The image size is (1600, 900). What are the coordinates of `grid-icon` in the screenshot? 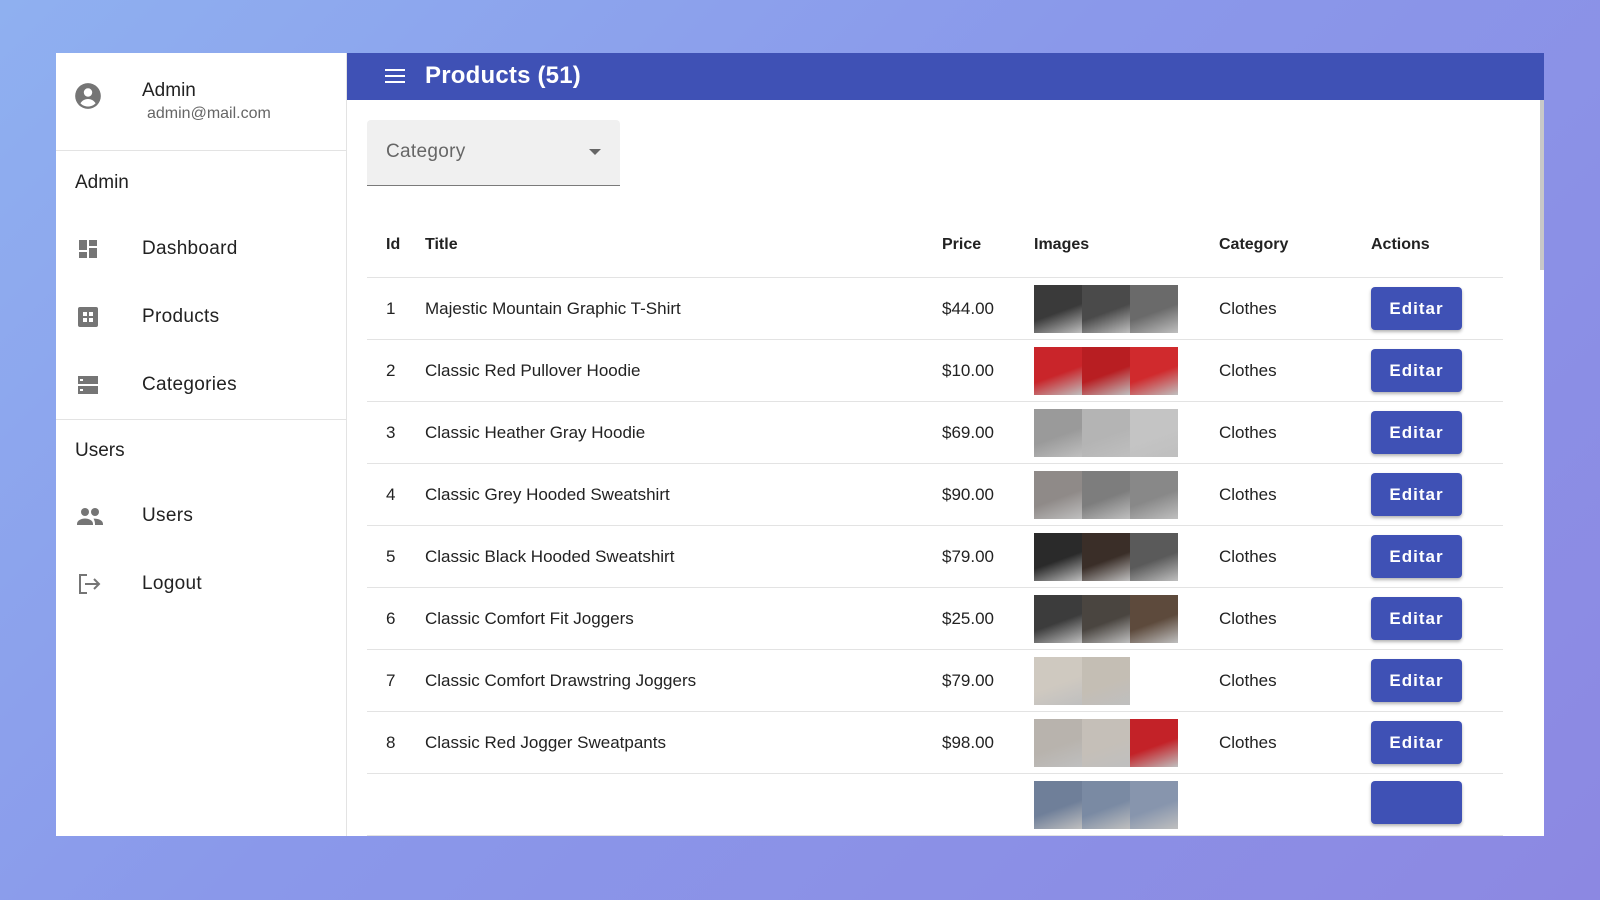 It's located at (88, 317).